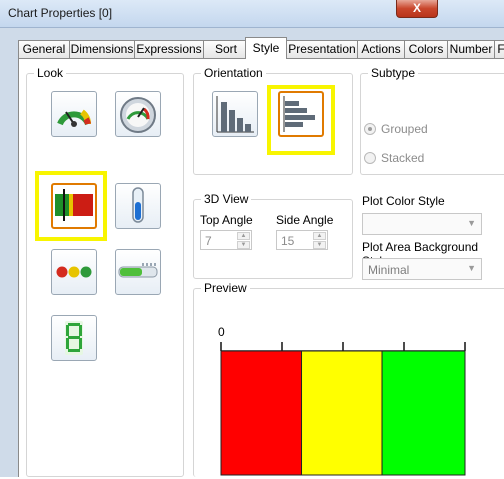 The height and width of the screenshot is (479, 504). I want to click on traffic-light-button, so click(74, 272).